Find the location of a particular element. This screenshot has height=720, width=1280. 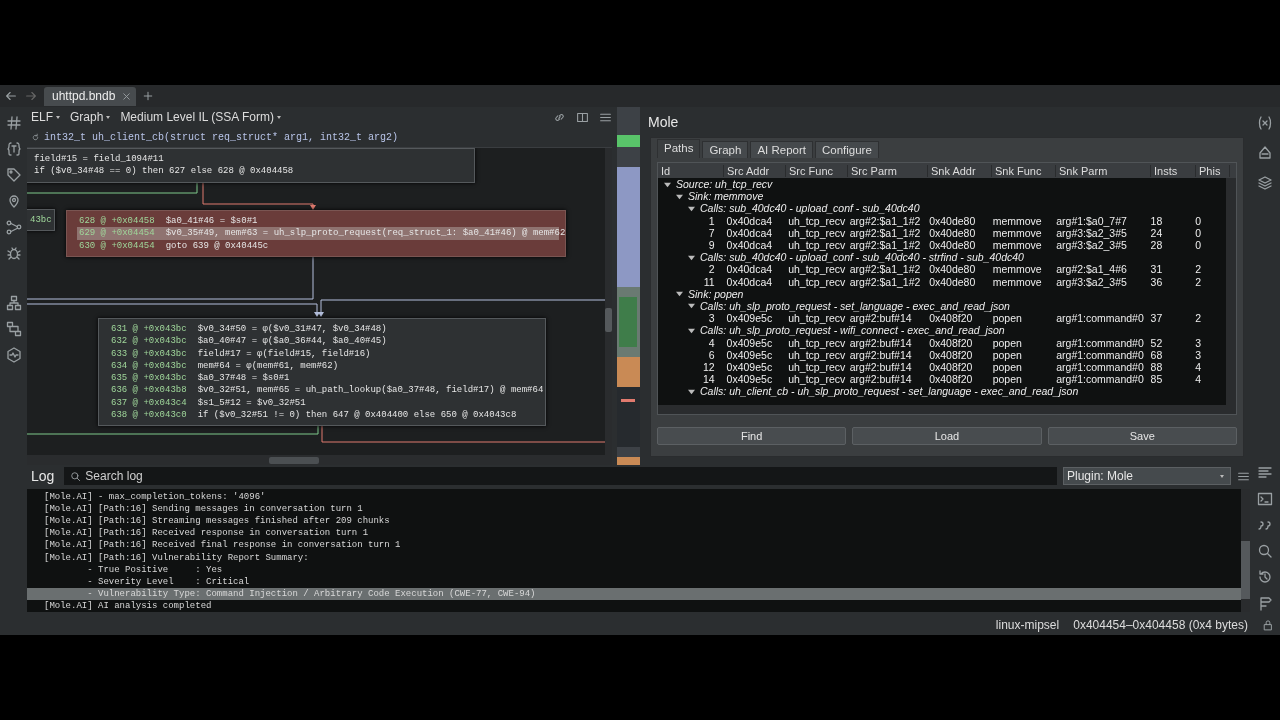

il-instruction: field#17 = φ(field#15, field#16) is located at coordinates (284, 353).